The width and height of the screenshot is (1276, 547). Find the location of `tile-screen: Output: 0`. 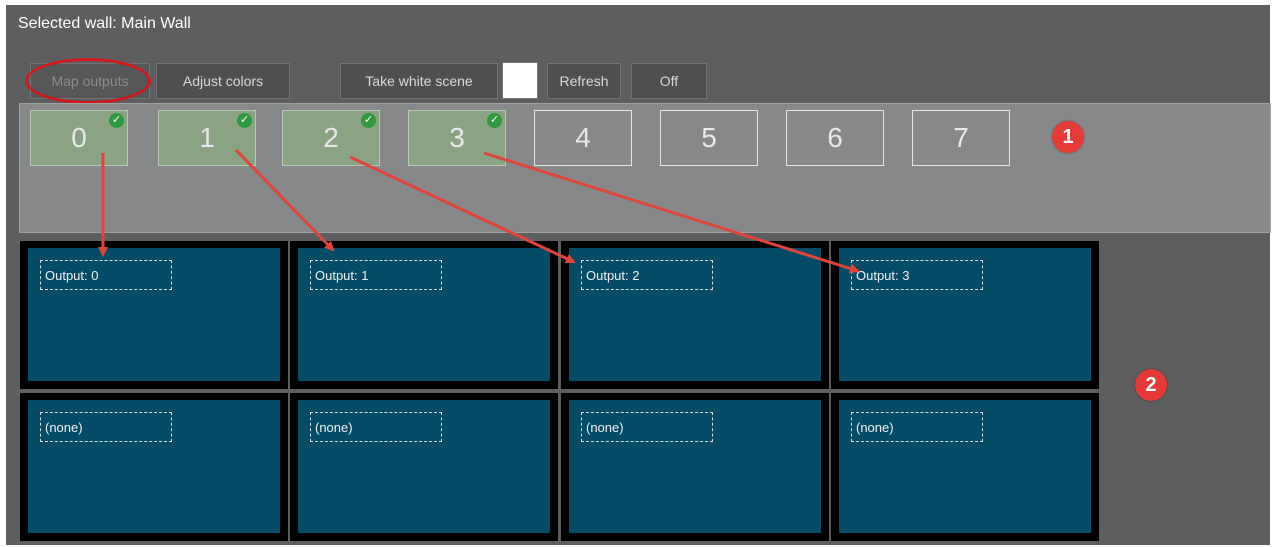

tile-screen: Output: 0 is located at coordinates (154, 314).